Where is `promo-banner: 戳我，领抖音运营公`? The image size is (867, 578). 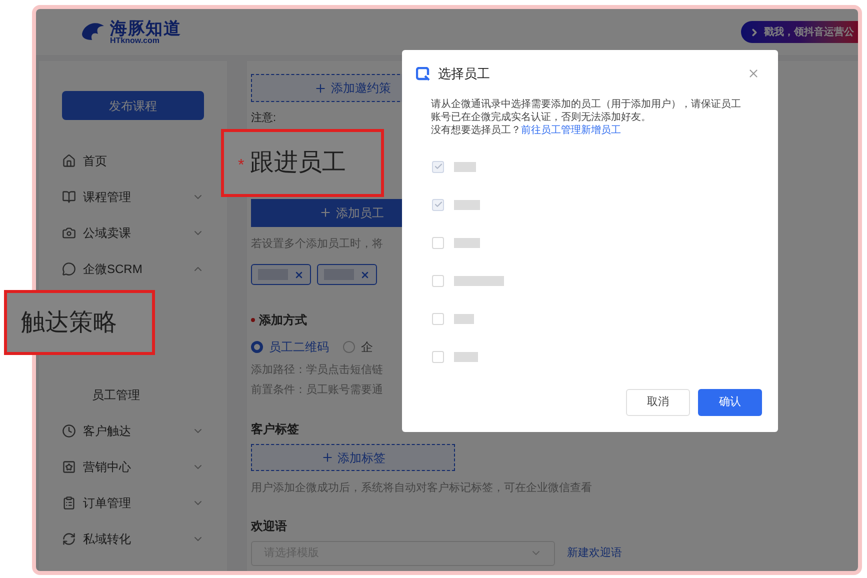
promo-banner: 戳我，领抖音运营公 is located at coordinates (799, 32).